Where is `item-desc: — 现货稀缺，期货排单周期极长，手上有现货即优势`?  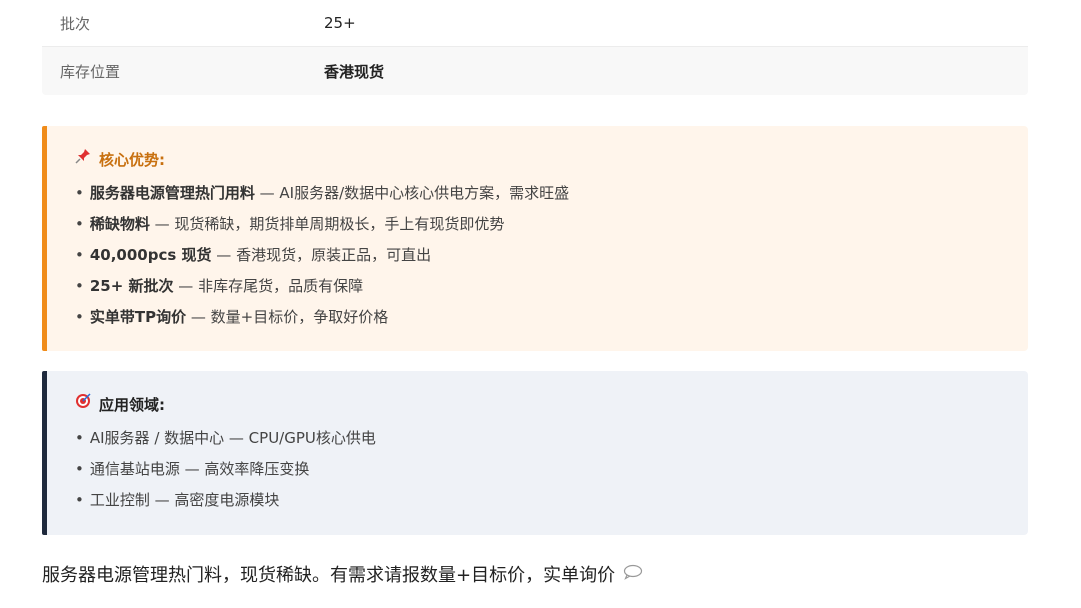
item-desc: — 现货稀缺，期货排单周期极长，手上有现货即优势 is located at coordinates (327, 224).